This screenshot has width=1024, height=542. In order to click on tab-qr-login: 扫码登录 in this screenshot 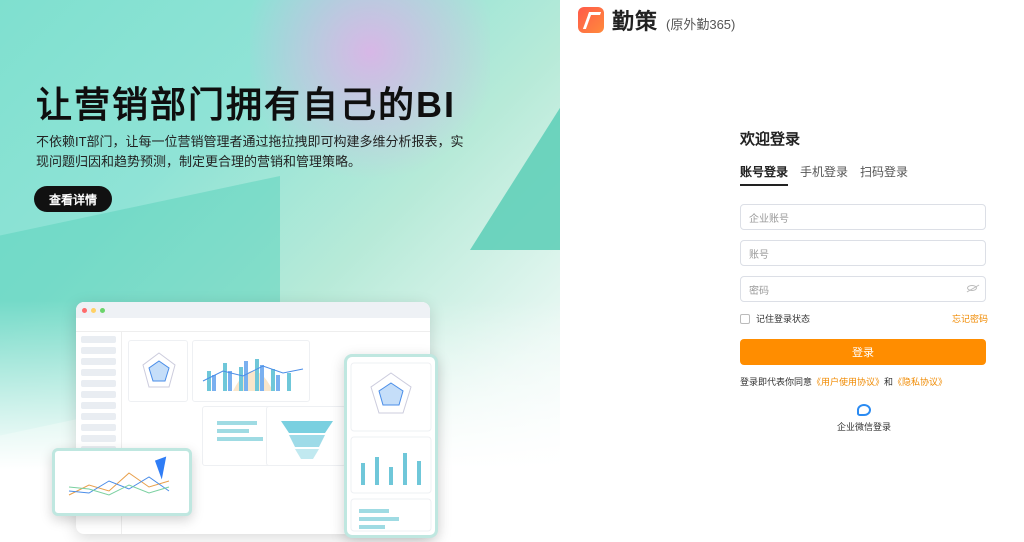, I will do `click(884, 174)`.